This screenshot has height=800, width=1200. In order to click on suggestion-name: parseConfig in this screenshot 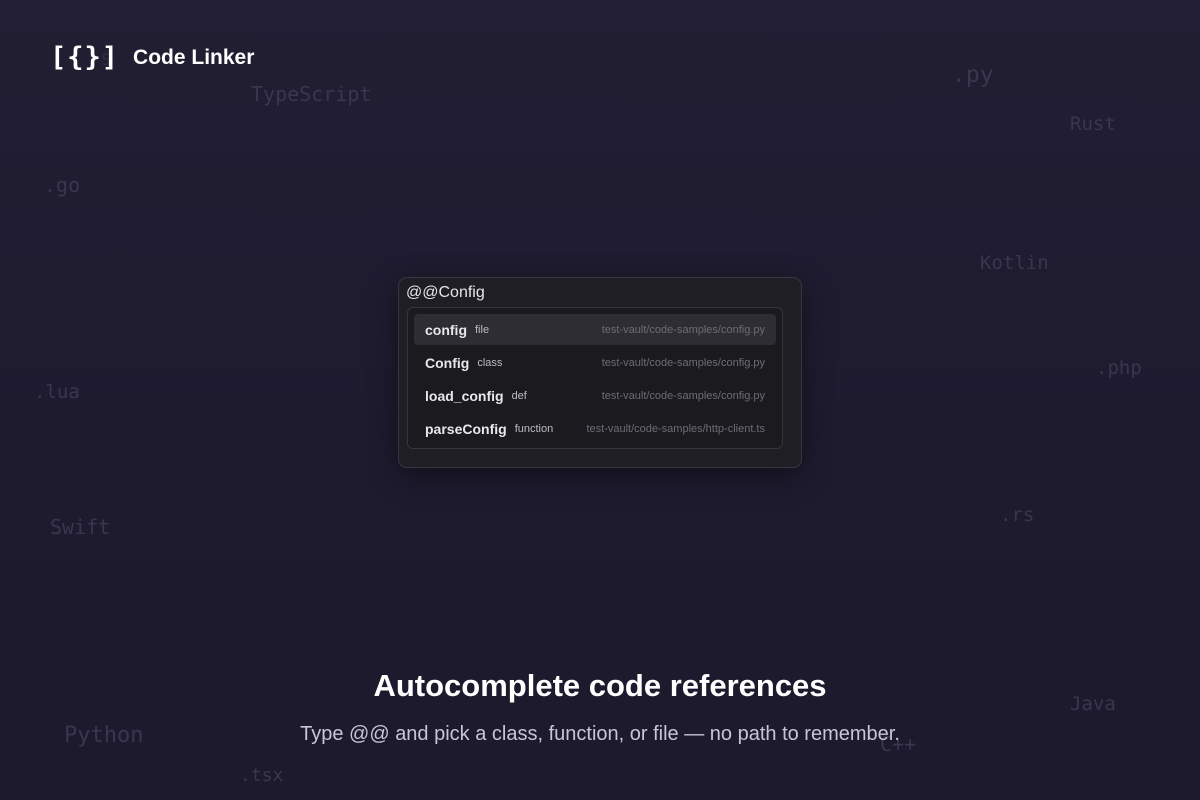, I will do `click(466, 428)`.